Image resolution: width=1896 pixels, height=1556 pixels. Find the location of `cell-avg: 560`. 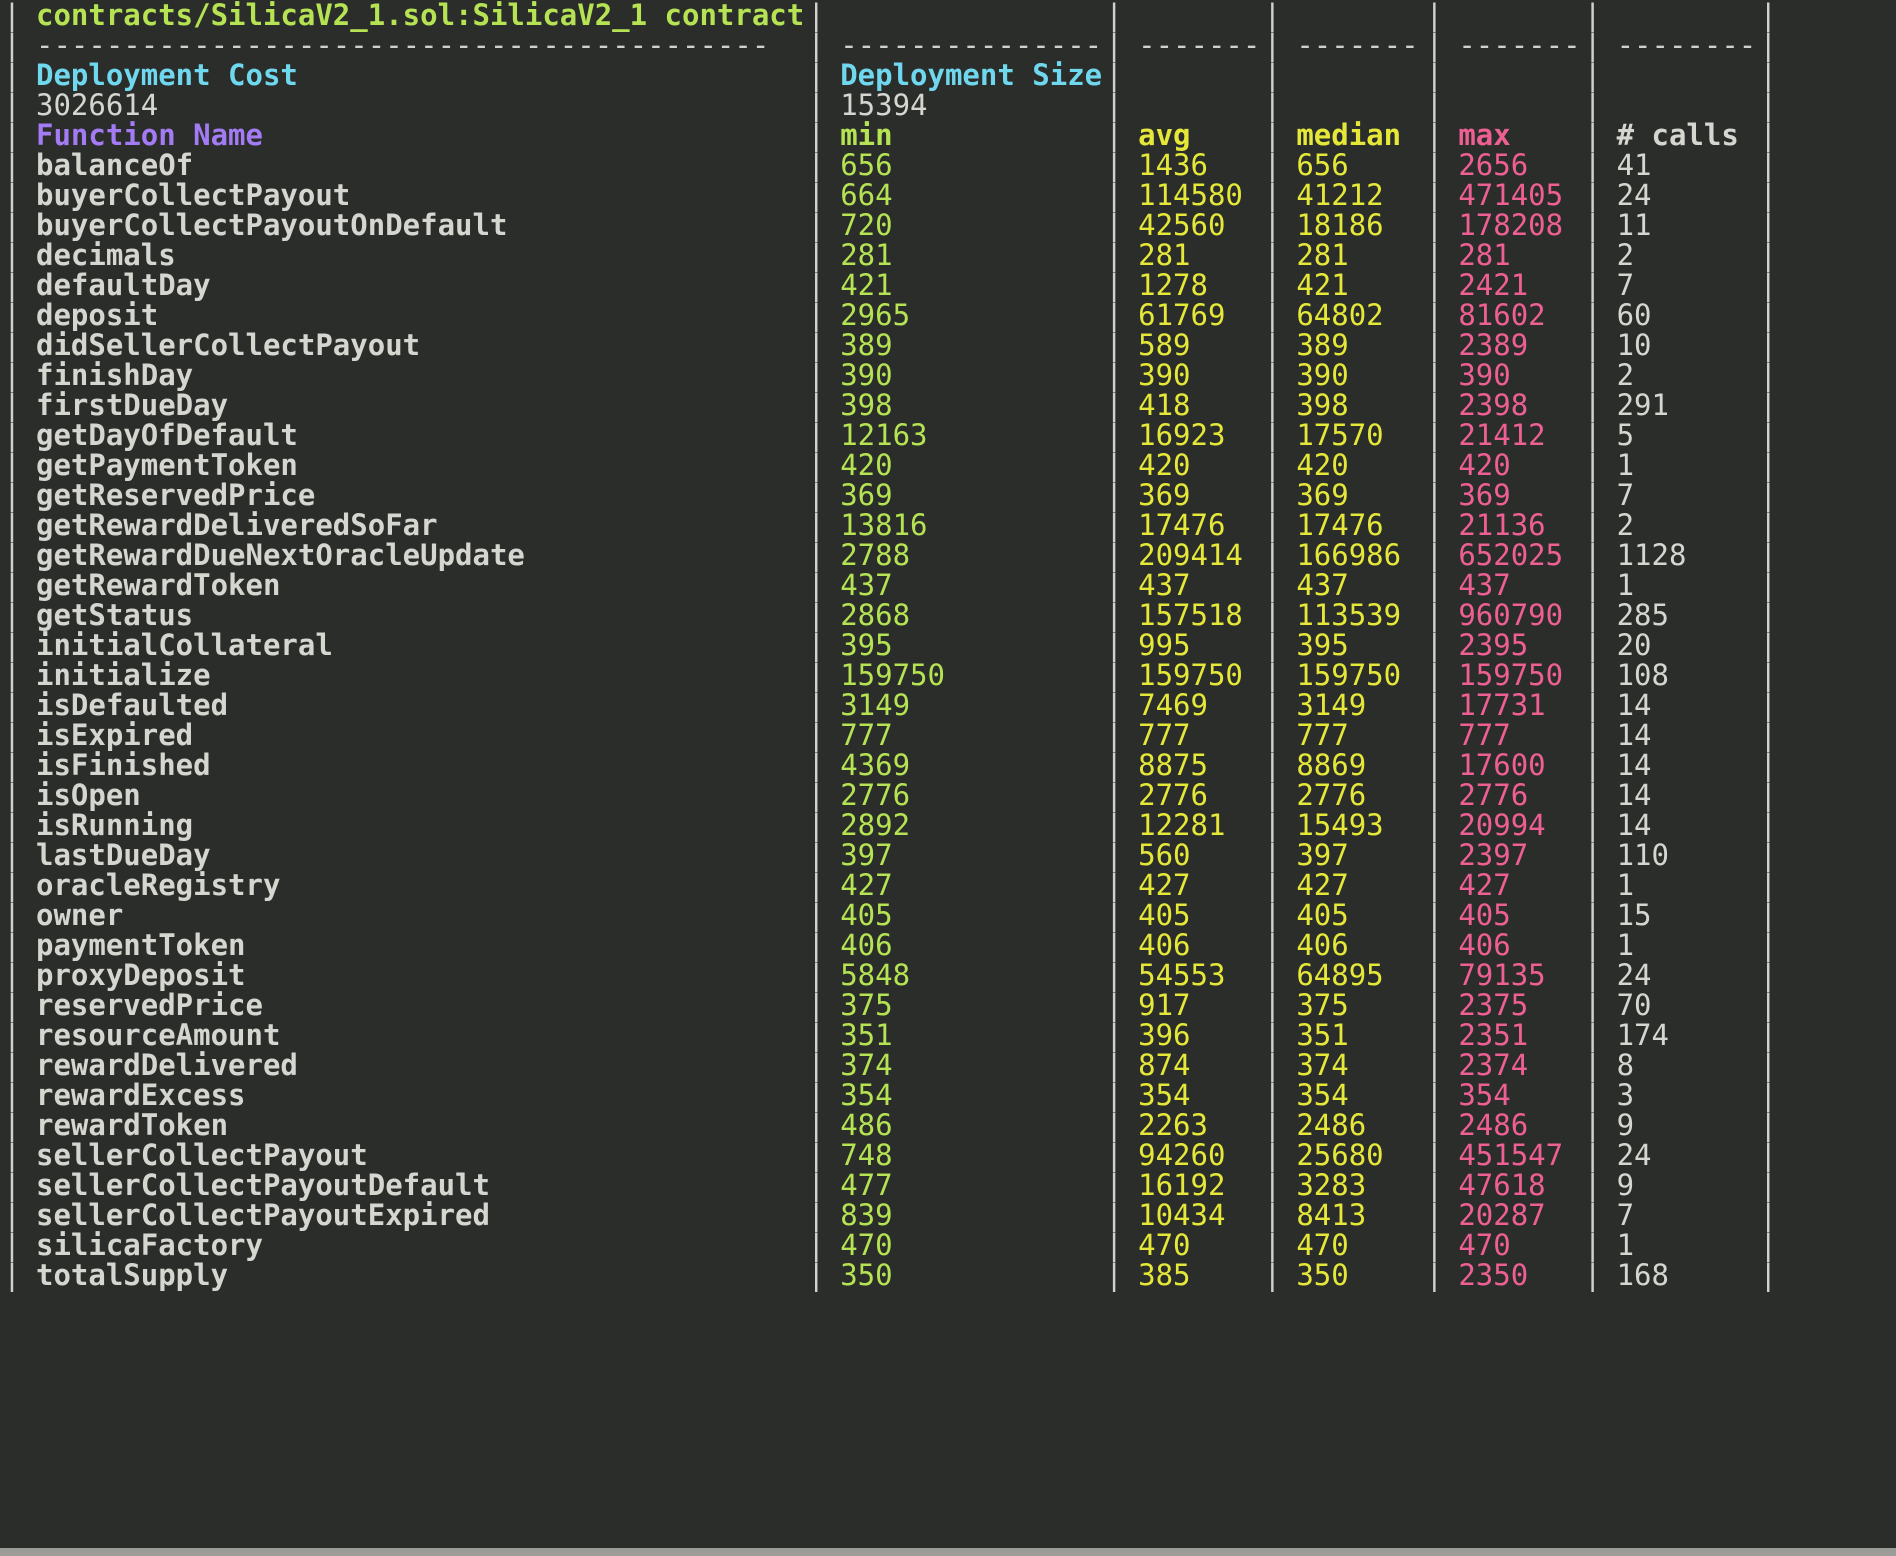

cell-avg: 560 is located at coordinates (1164, 855).